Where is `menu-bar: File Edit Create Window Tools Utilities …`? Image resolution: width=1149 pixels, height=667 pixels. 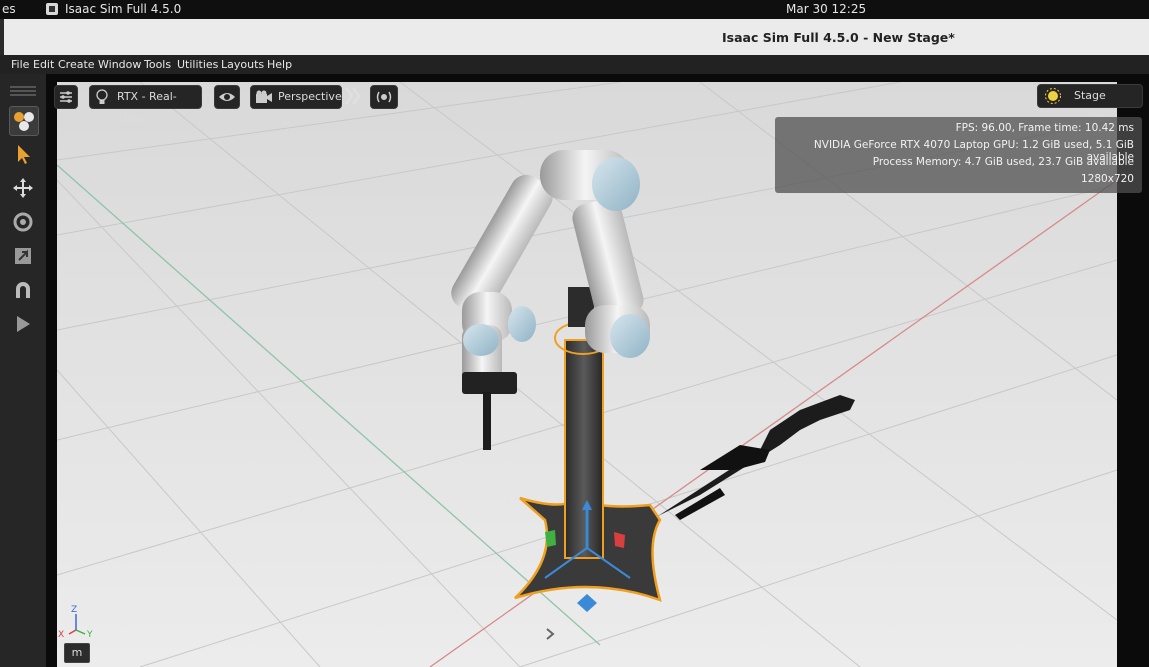 menu-bar: File Edit Create Window Tools Utilities … is located at coordinates (574, 64).